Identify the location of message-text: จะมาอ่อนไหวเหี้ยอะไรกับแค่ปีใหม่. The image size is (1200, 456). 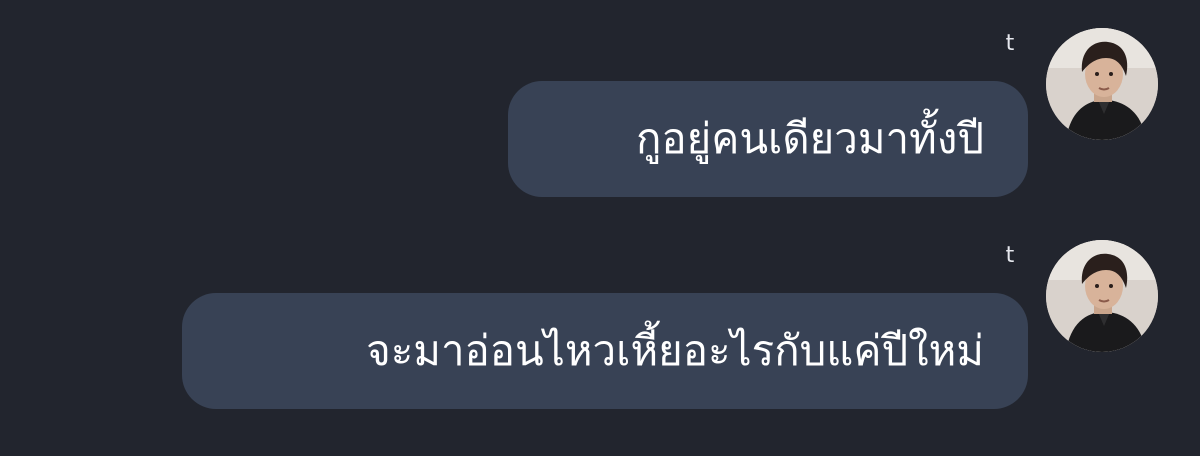
(675, 350).